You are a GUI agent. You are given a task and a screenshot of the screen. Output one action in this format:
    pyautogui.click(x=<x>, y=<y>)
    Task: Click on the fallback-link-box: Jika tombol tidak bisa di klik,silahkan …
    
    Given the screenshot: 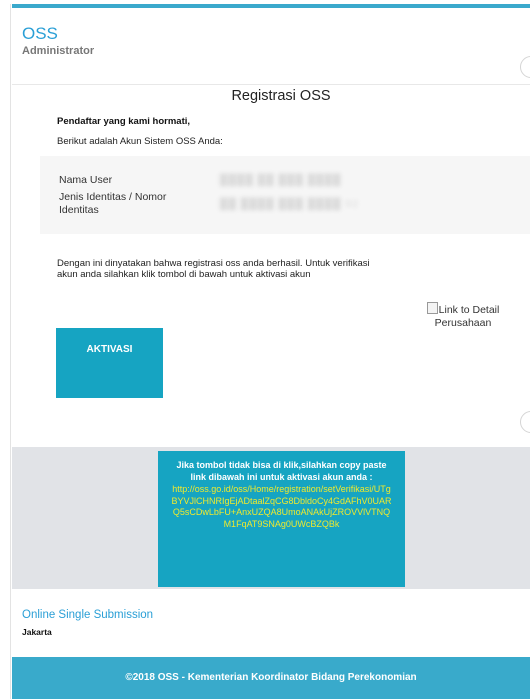 What is the action you would take?
    pyautogui.click(x=281, y=519)
    